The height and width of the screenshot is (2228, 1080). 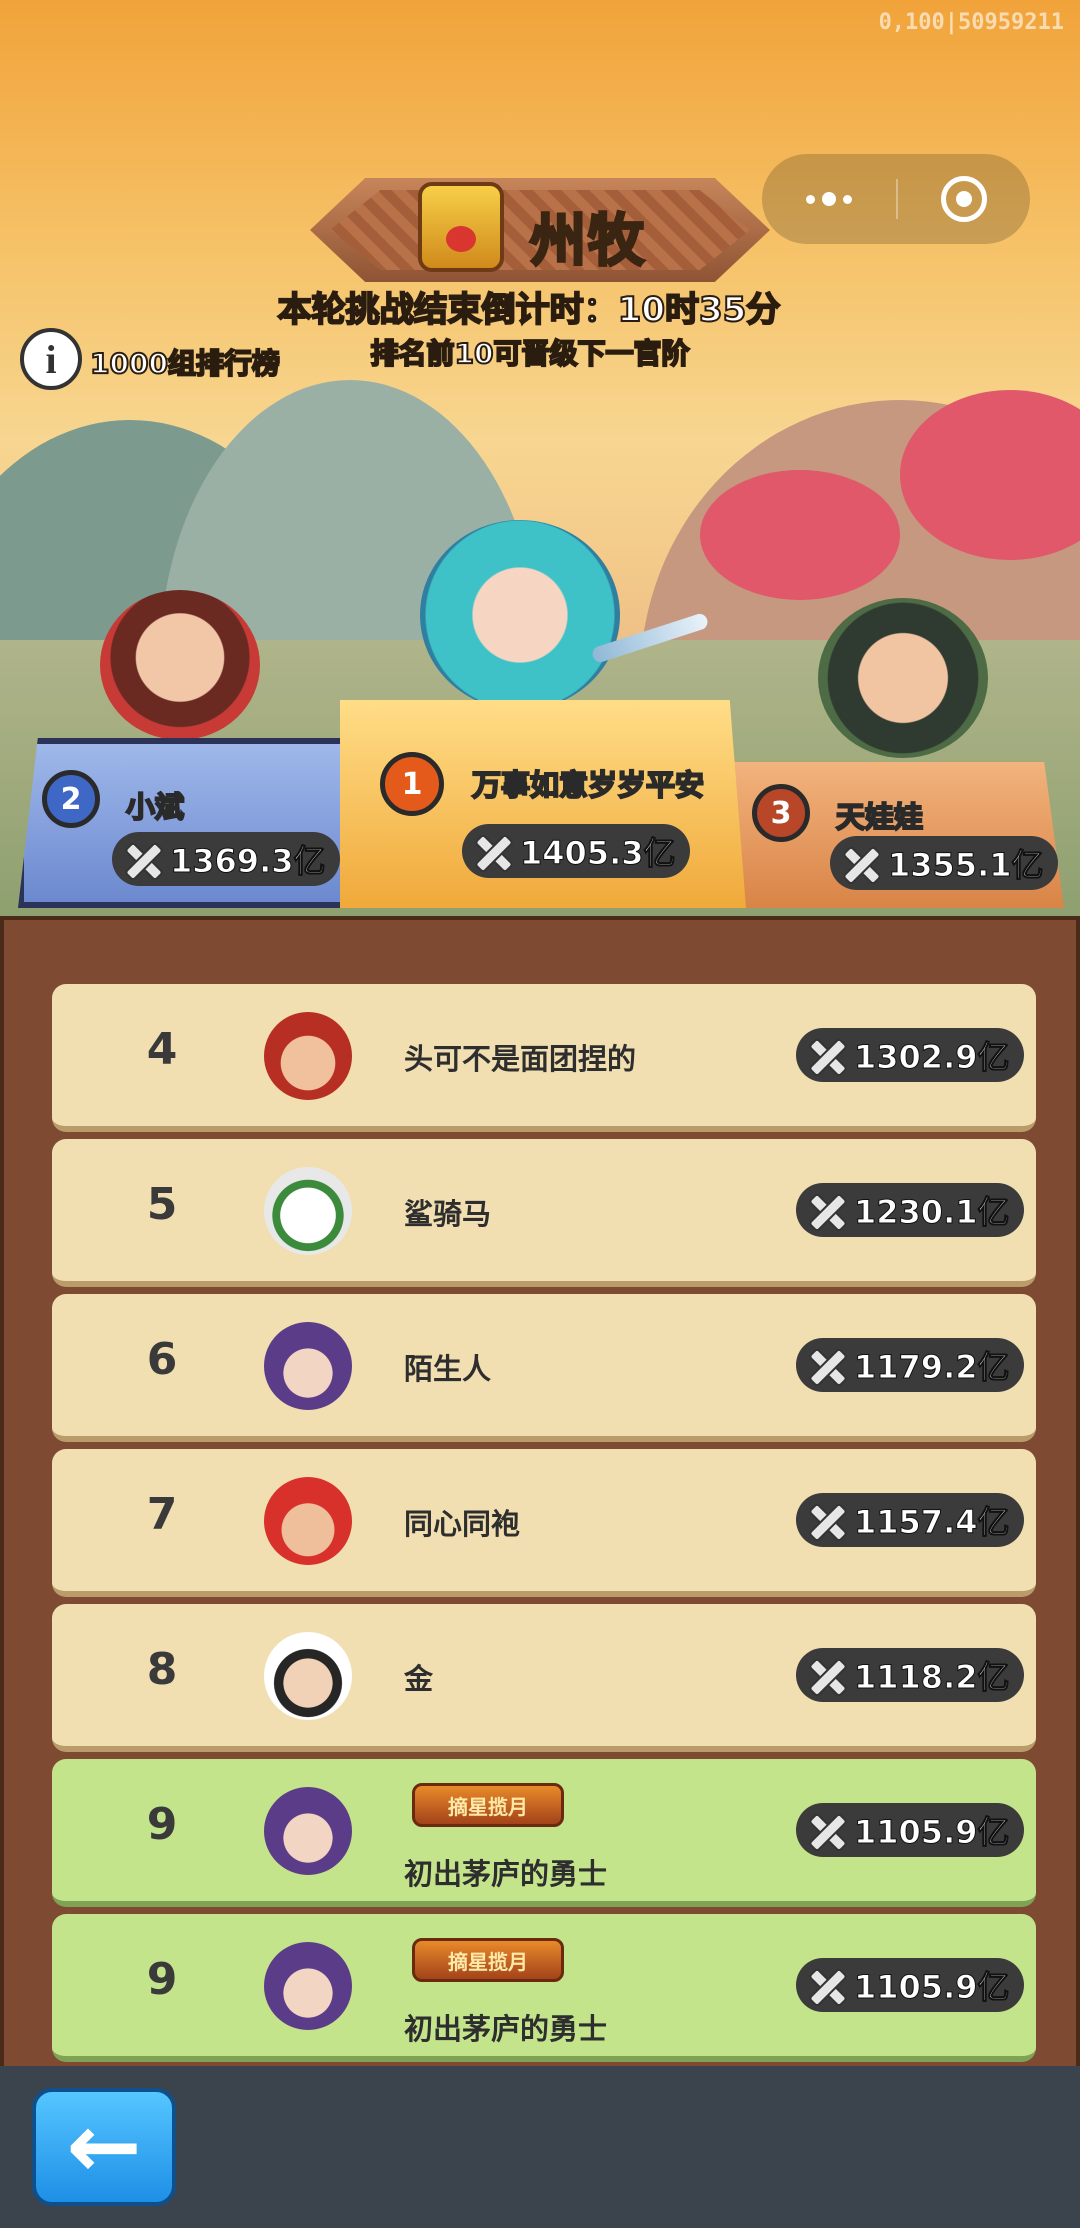 I want to click on player-name: 陌生人, so click(x=448, y=1369).